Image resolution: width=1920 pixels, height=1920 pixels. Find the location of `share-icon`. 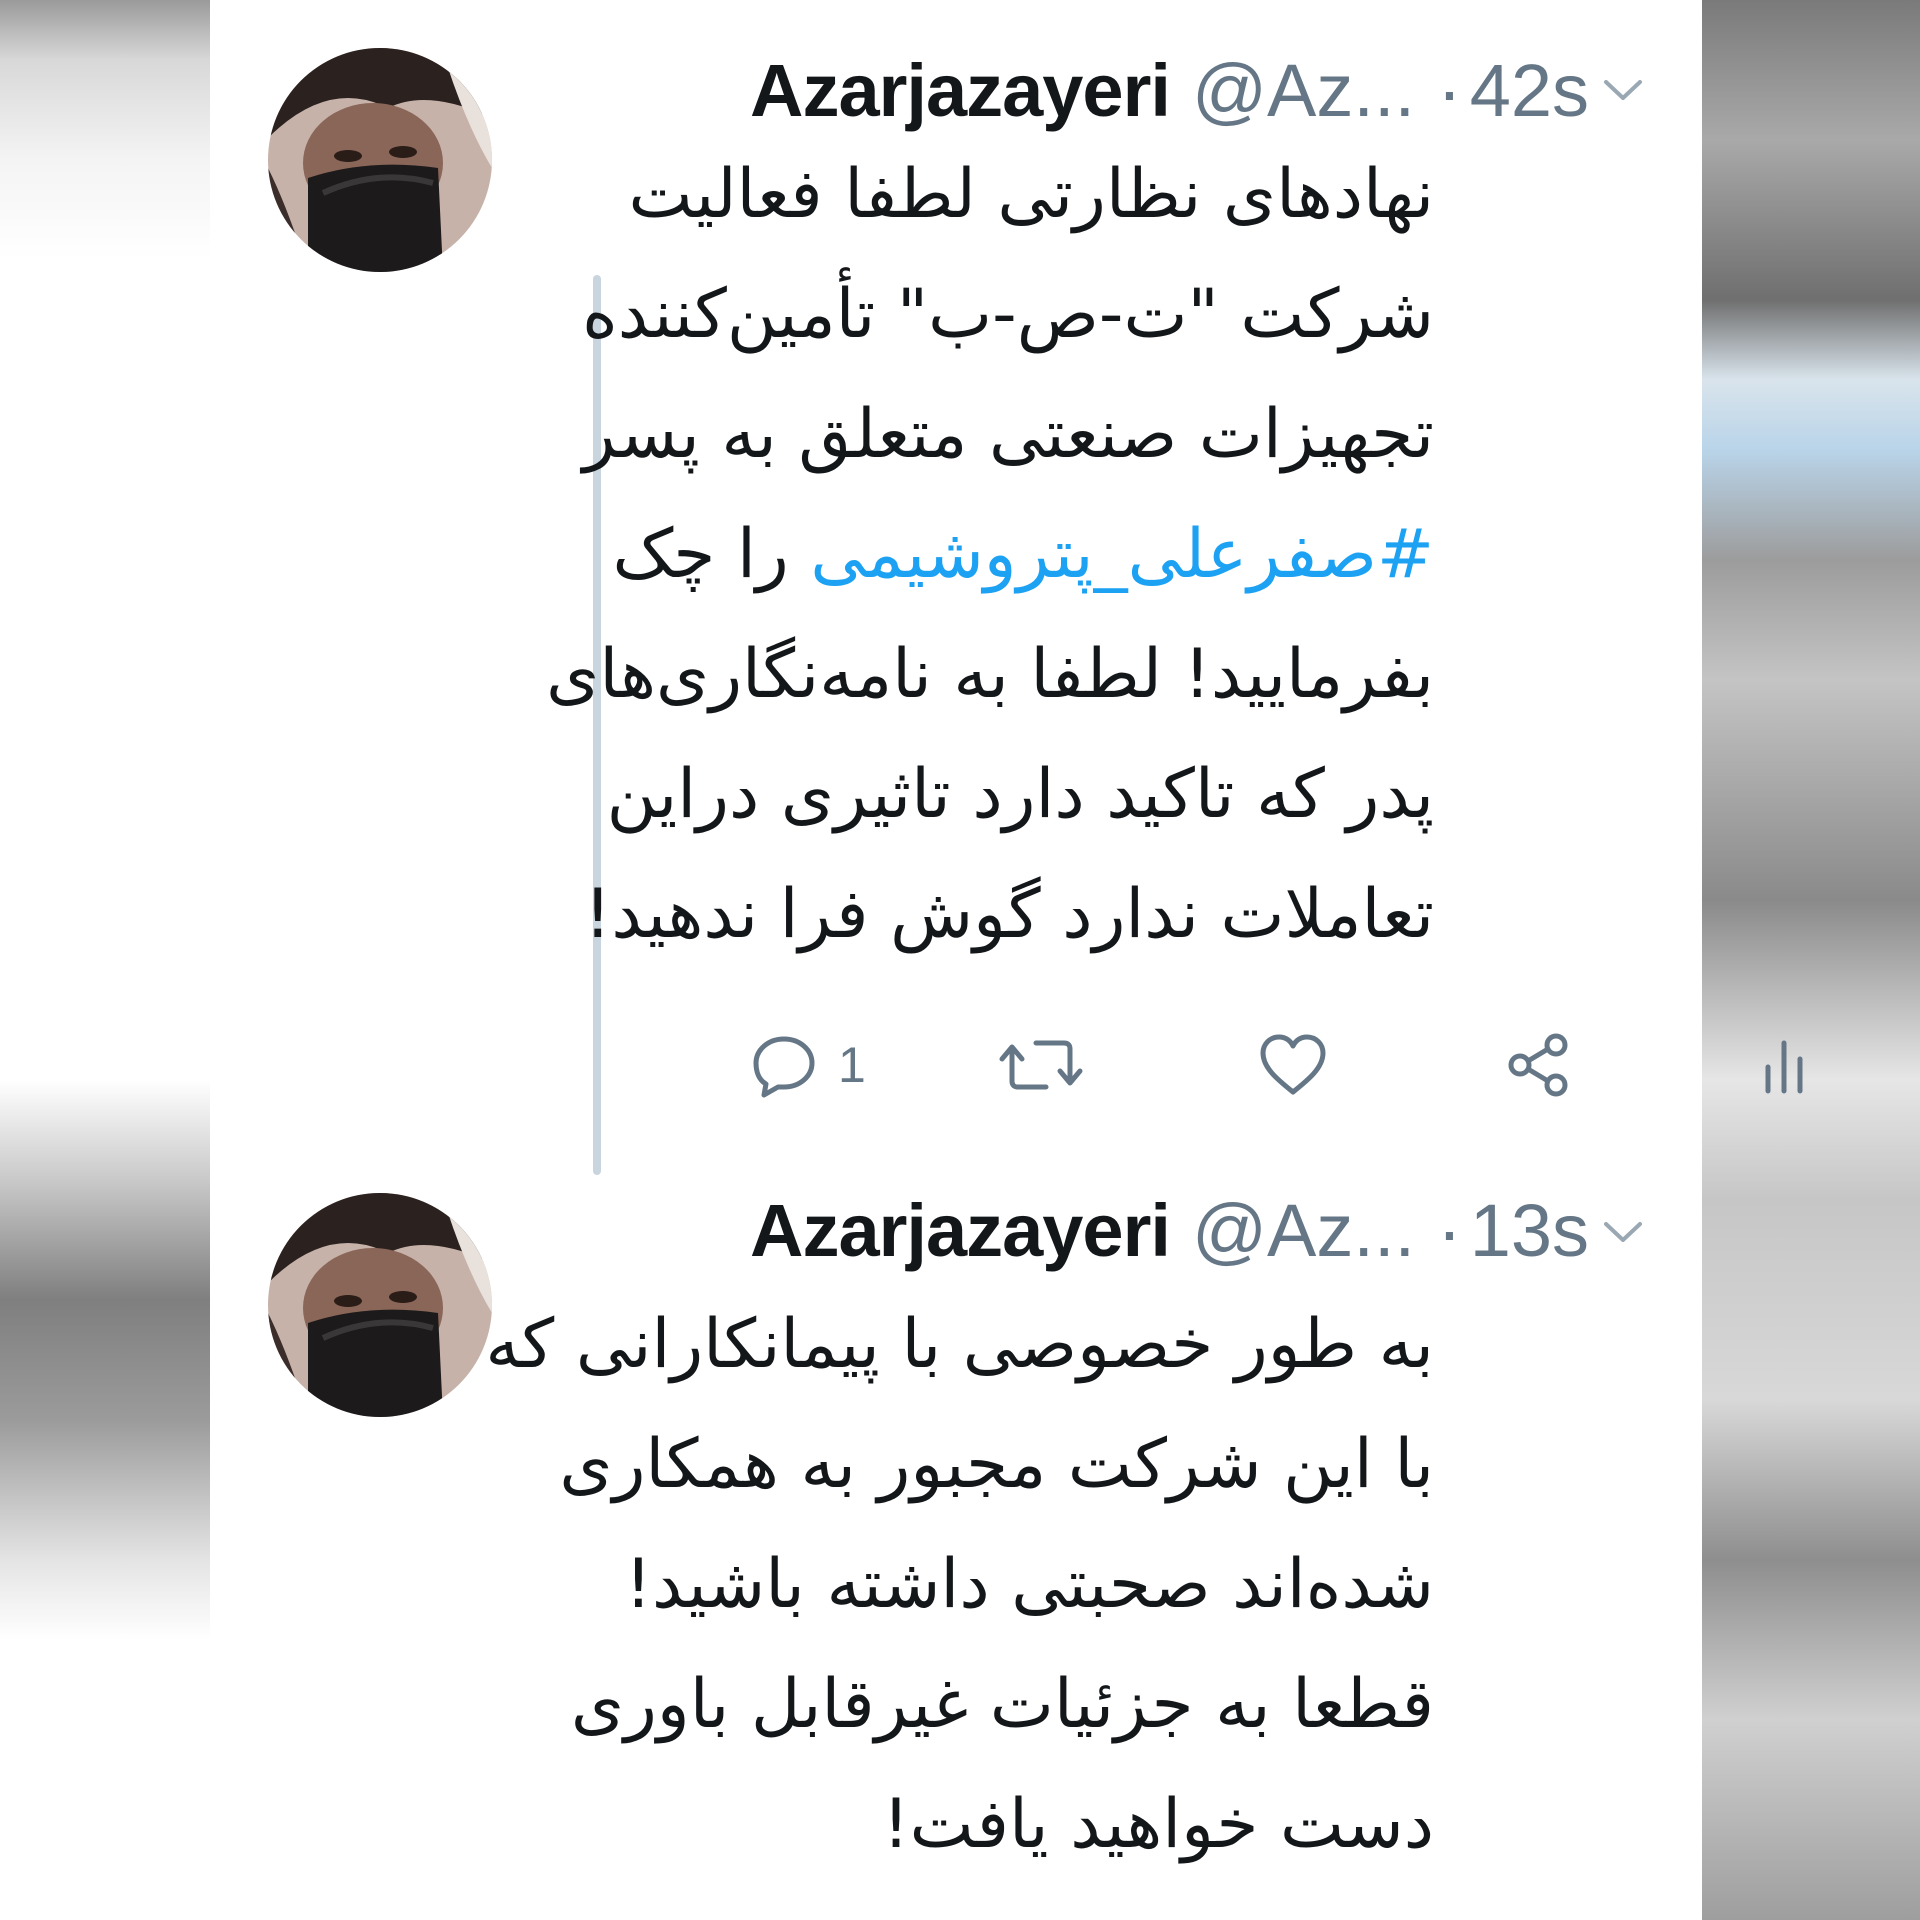

share-icon is located at coordinates (1538, 1065).